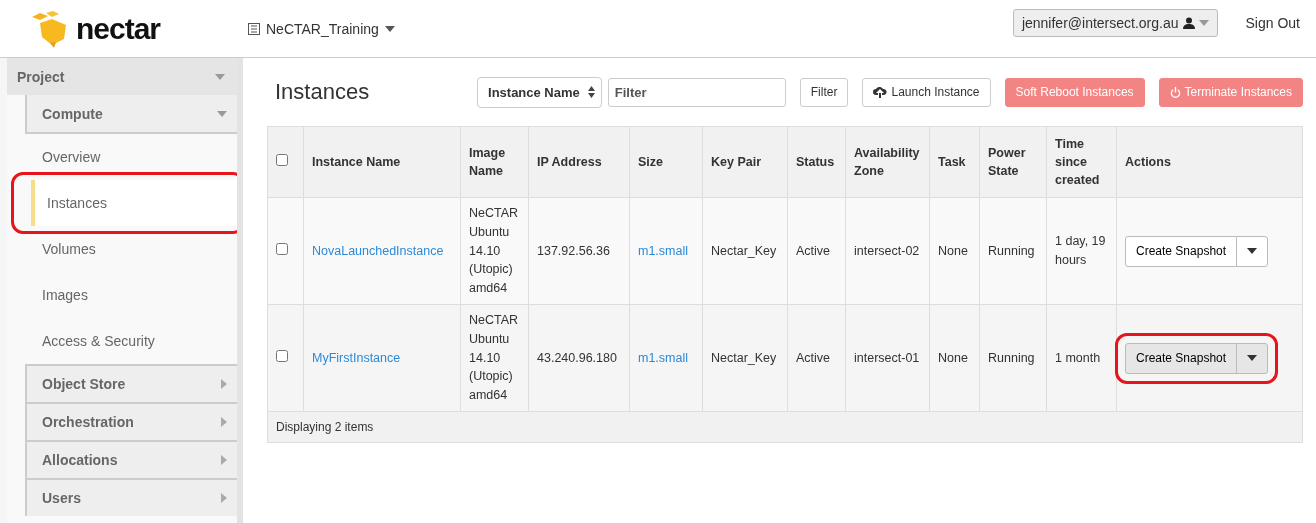 The width and height of the screenshot is (1316, 523). I want to click on sidebar-item: Overview, so click(131, 157).